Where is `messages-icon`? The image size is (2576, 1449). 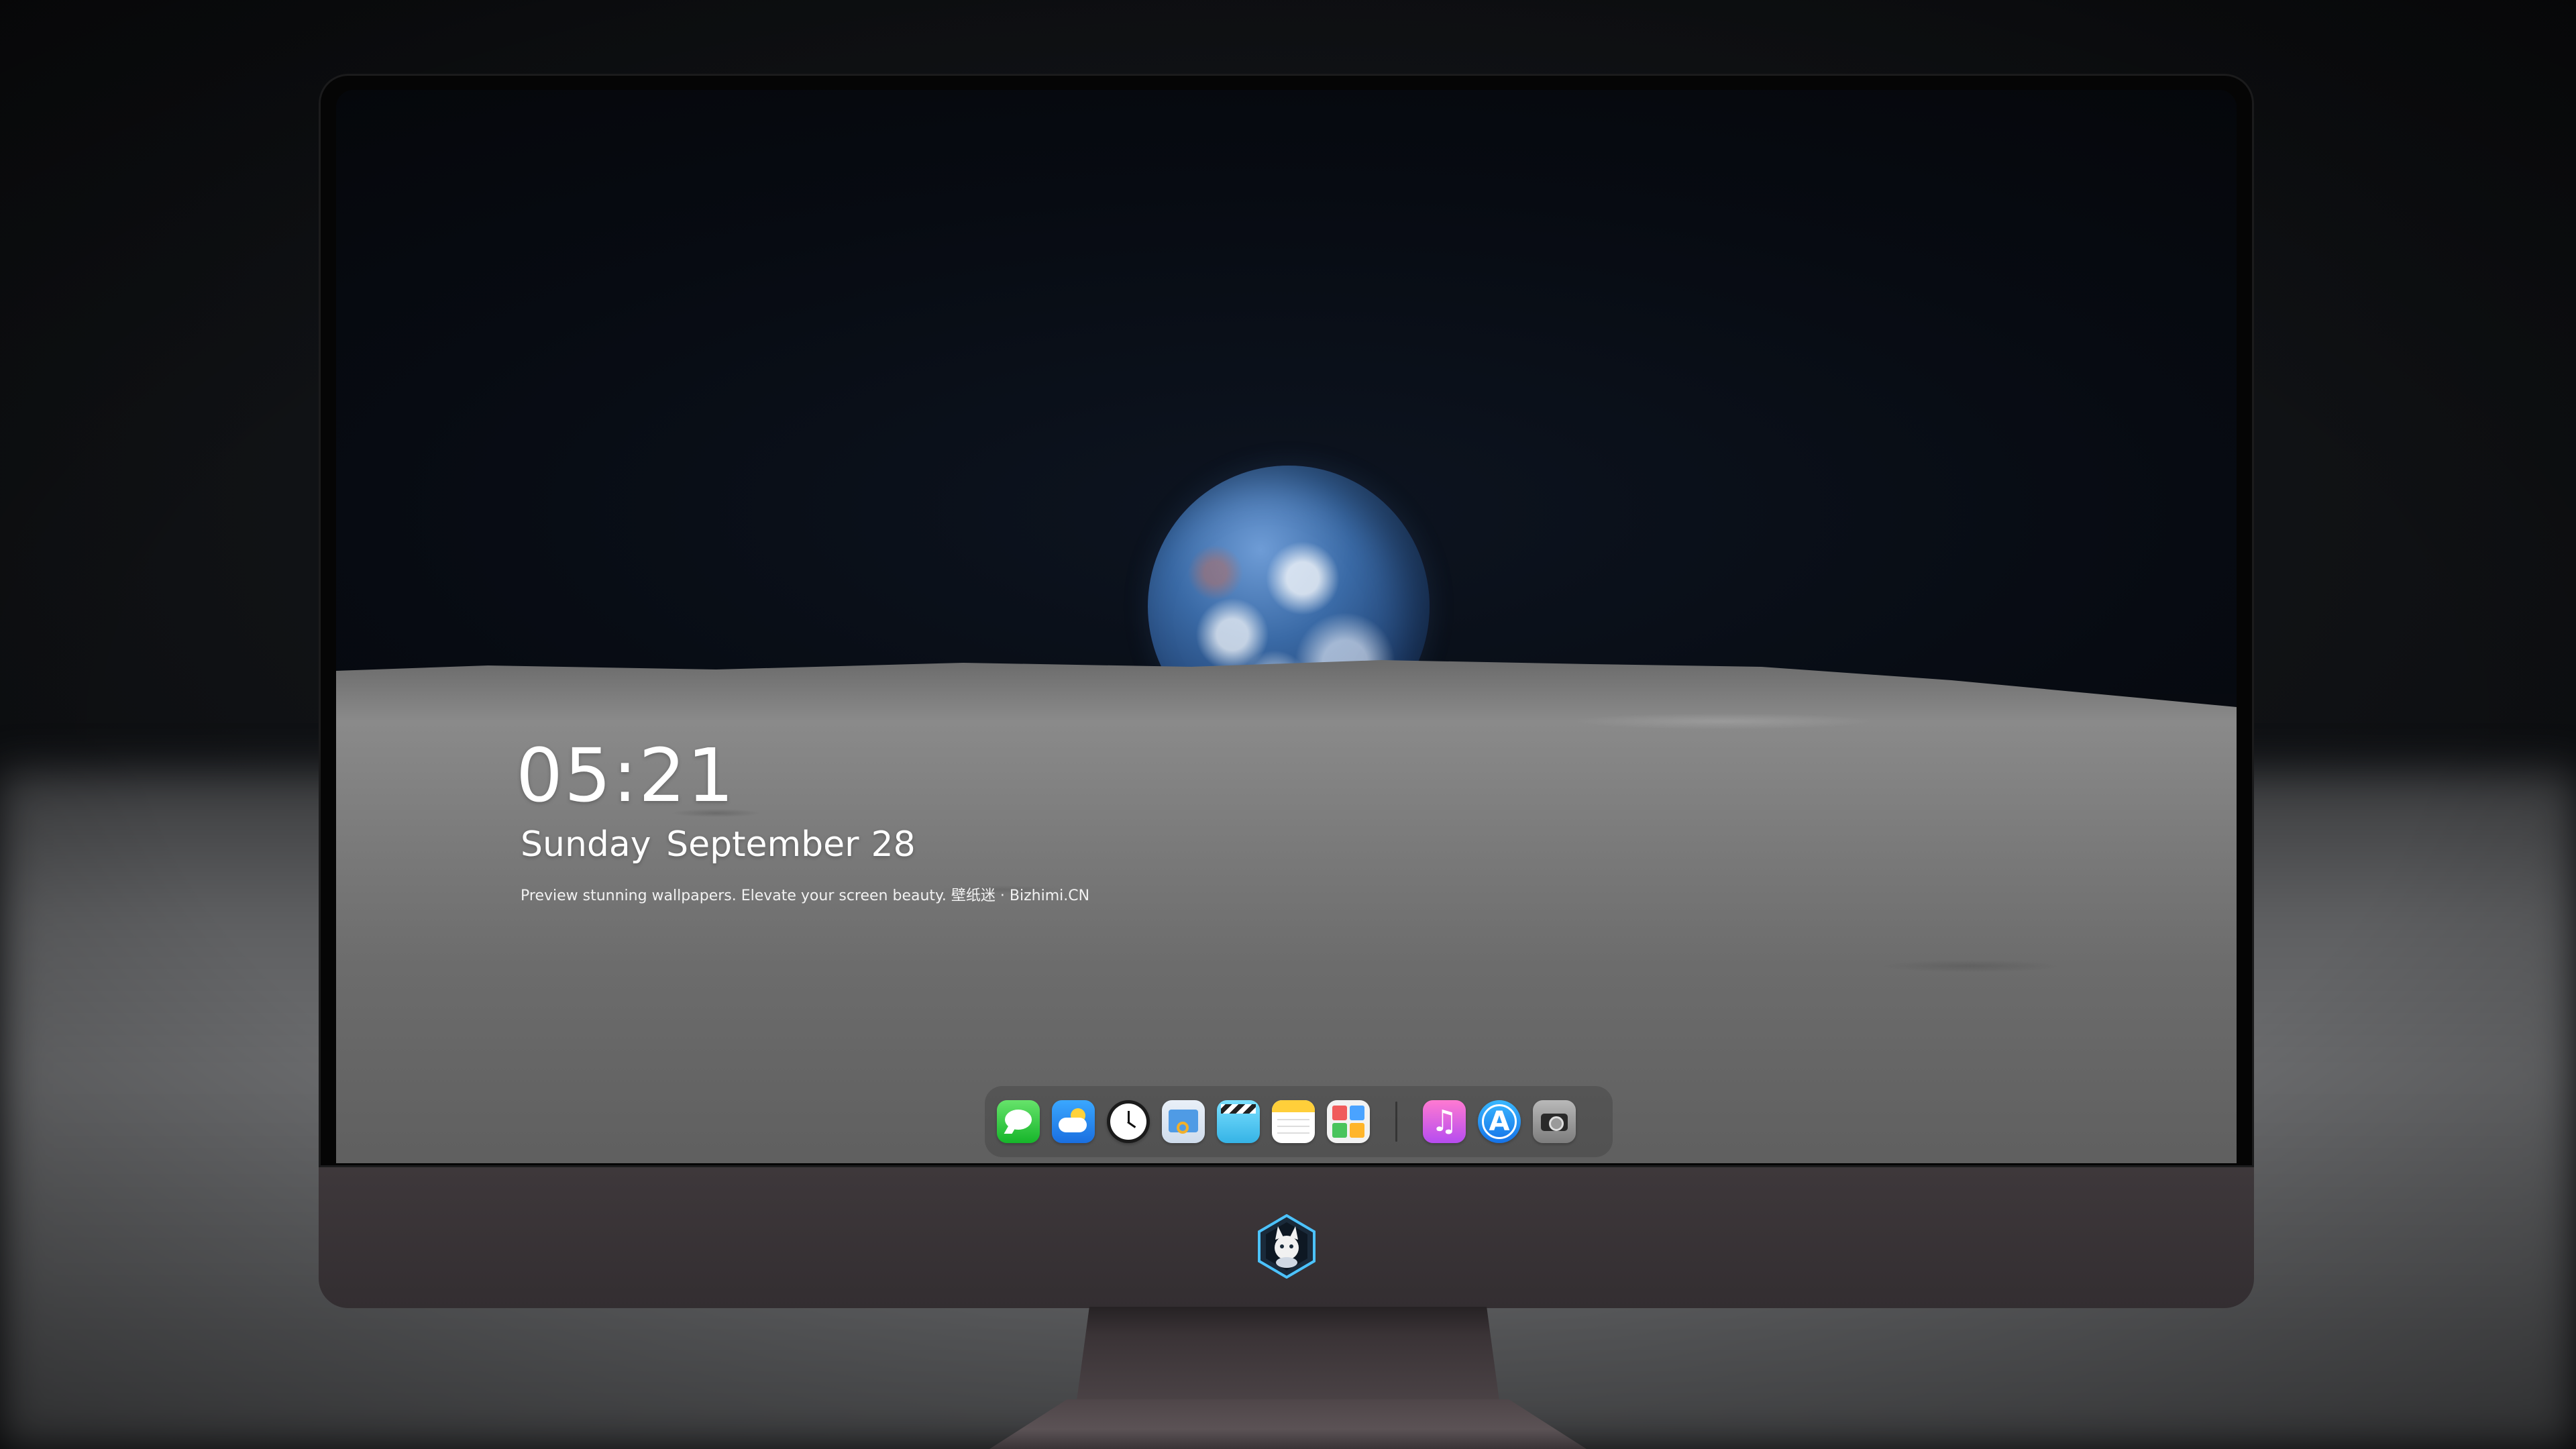
messages-icon is located at coordinates (1018, 1121).